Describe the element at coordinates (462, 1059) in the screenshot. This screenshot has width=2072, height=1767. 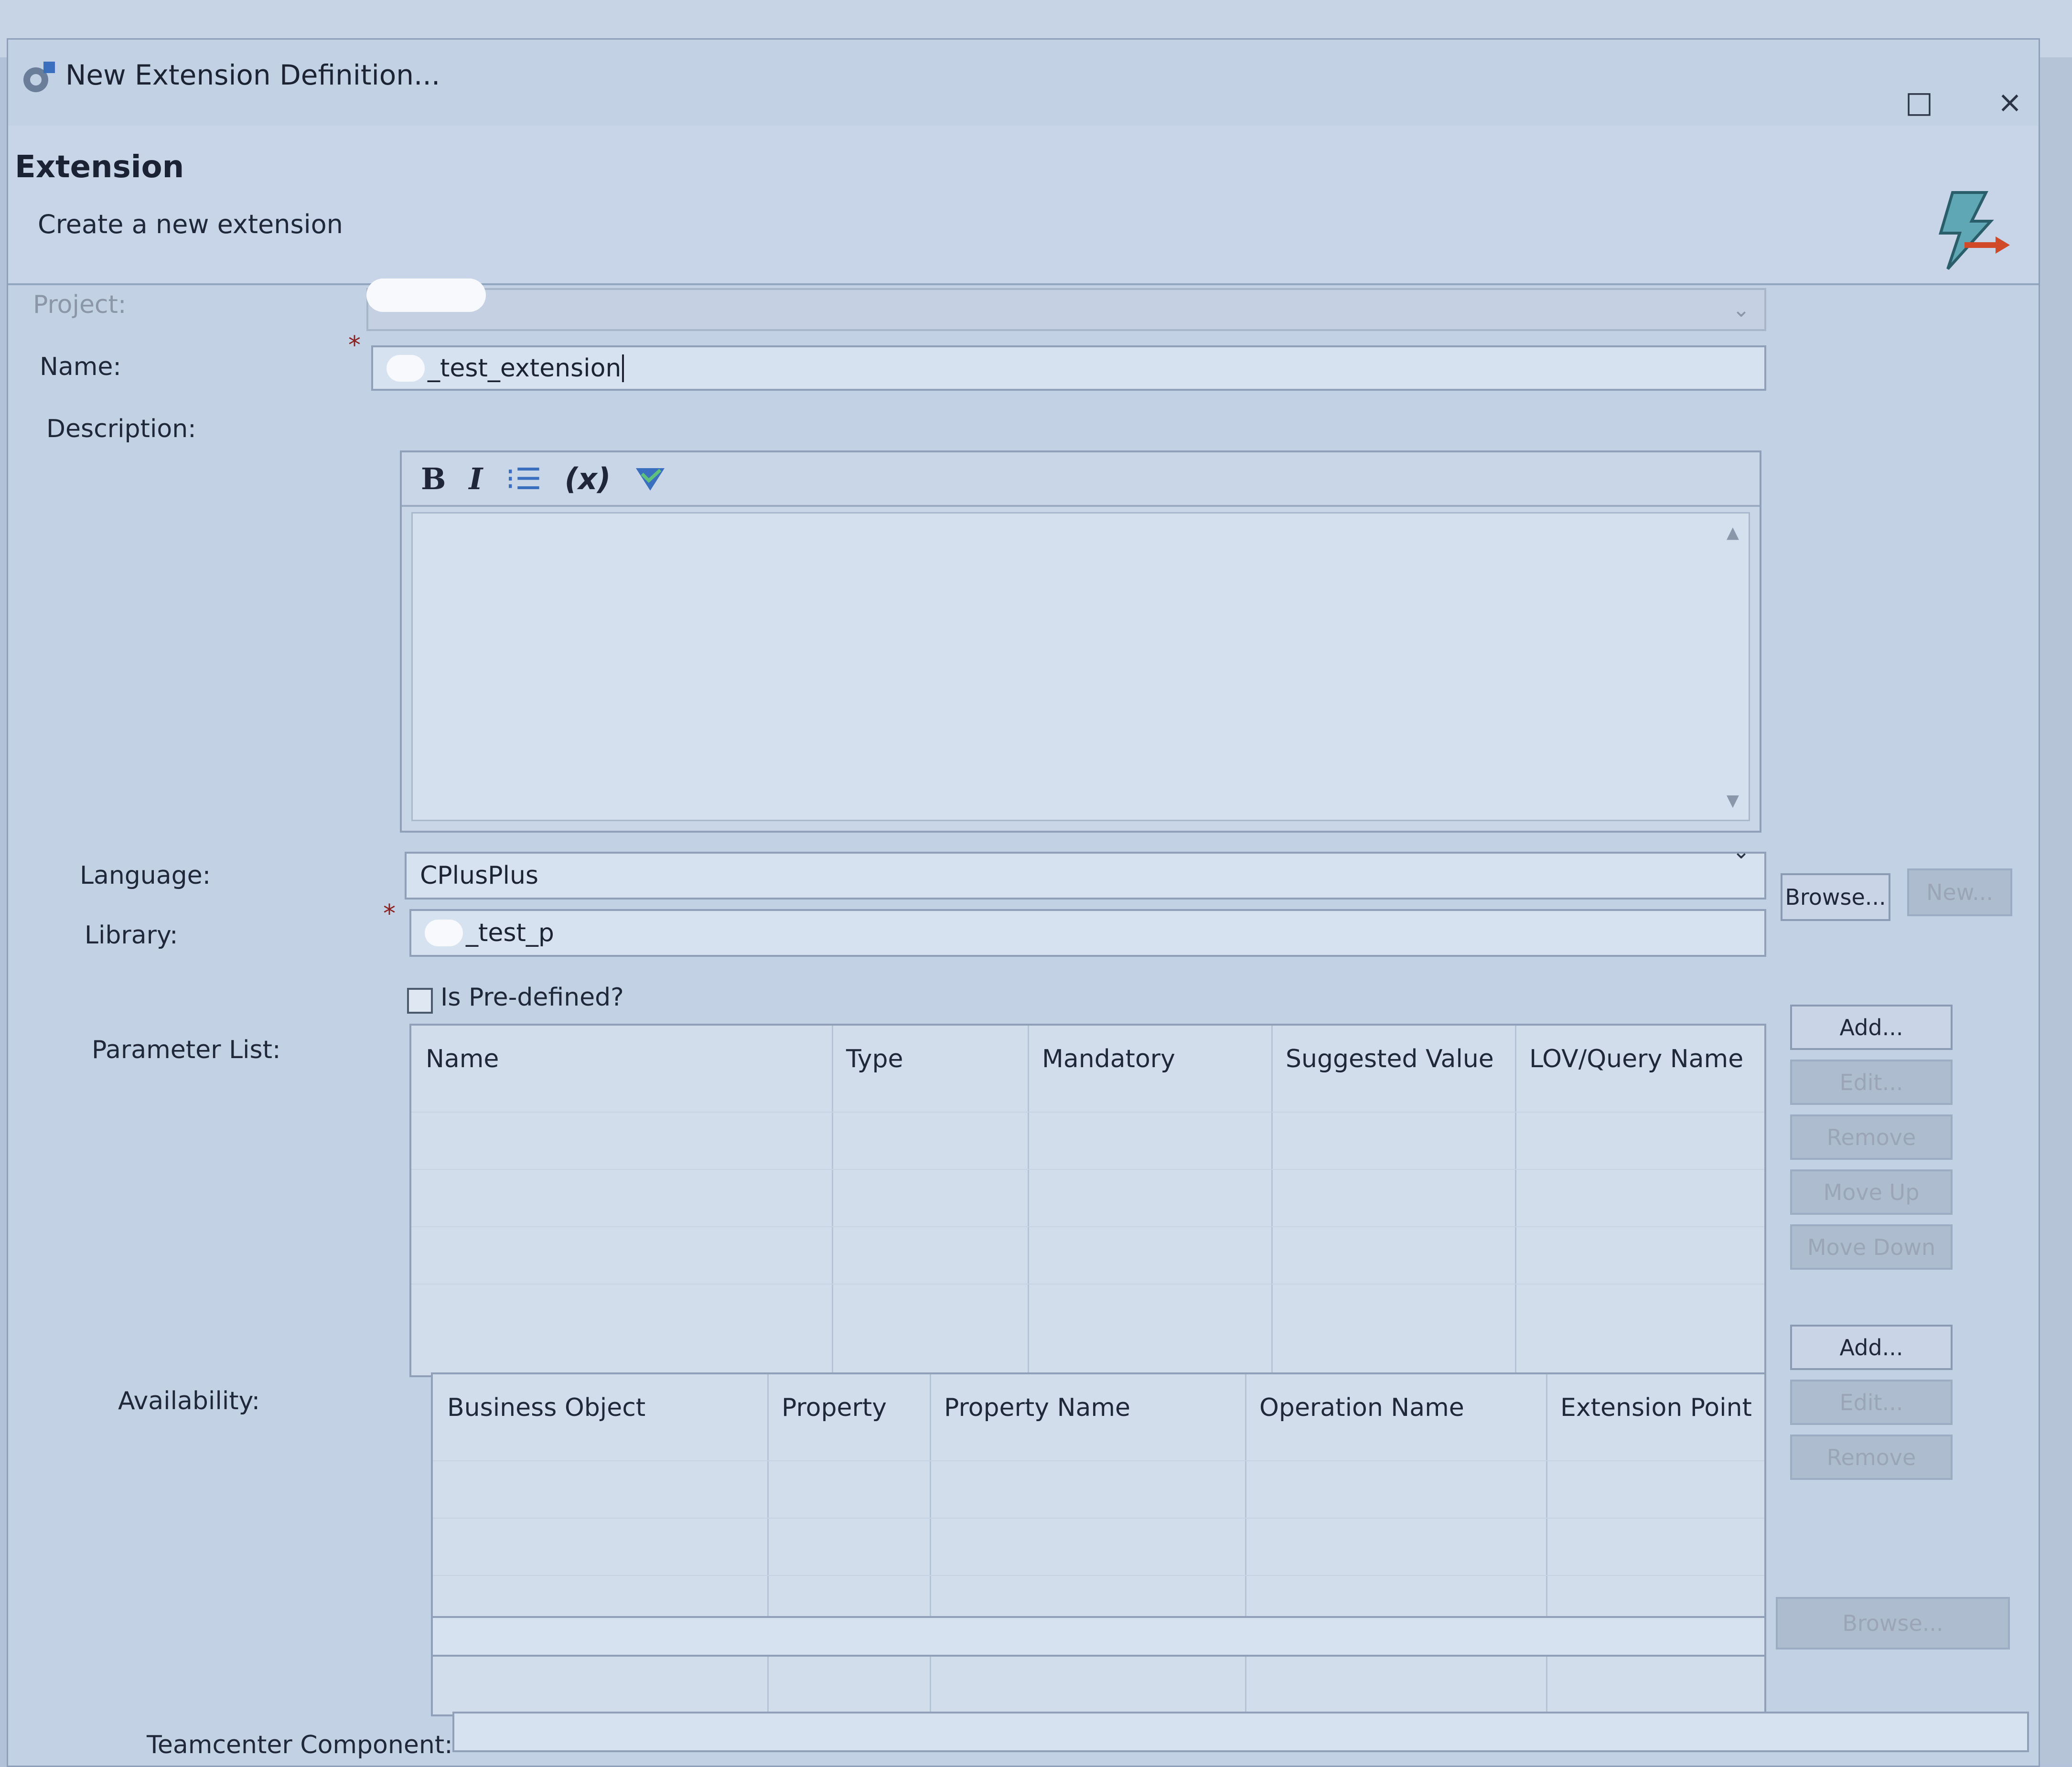
I see `column-header-name: Name` at that location.